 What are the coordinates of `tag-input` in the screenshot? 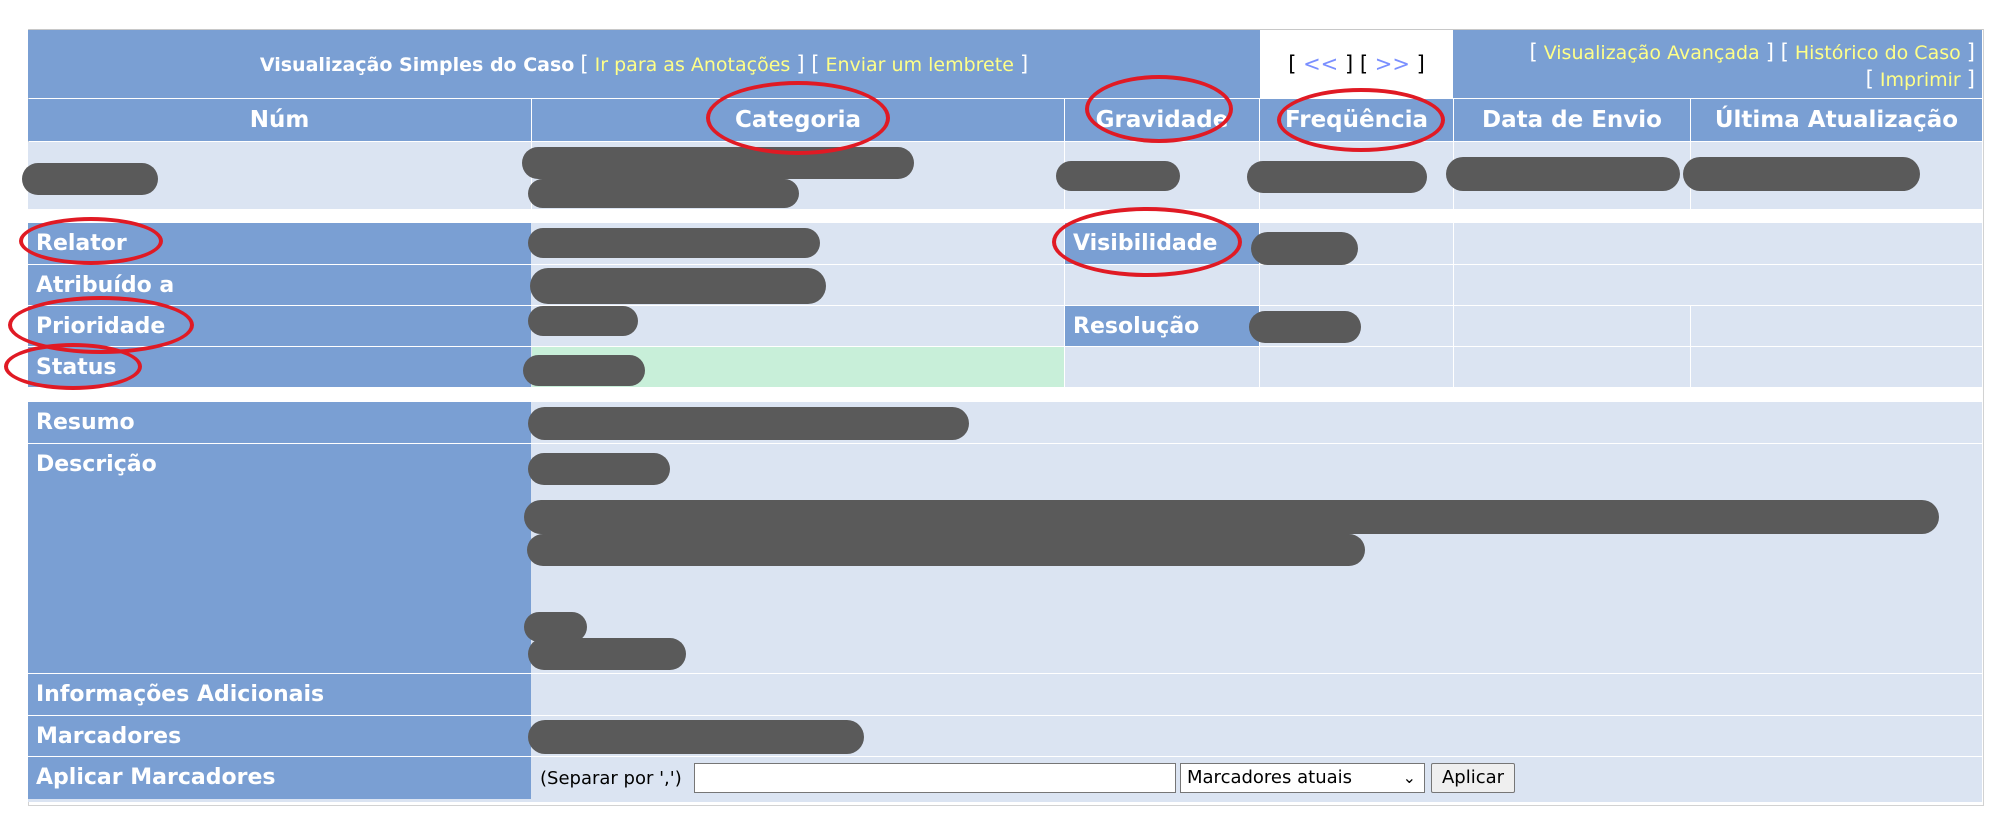 It's located at (935, 778).